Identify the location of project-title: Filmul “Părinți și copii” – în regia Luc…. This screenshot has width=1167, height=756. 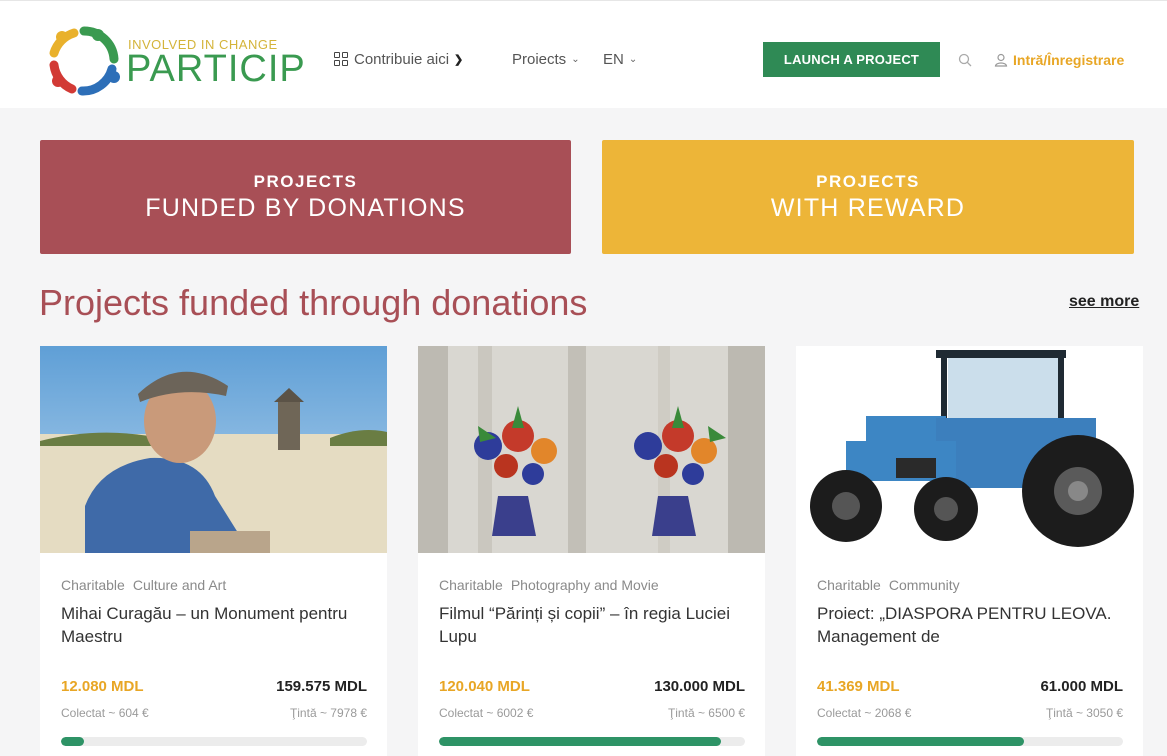
(594, 625).